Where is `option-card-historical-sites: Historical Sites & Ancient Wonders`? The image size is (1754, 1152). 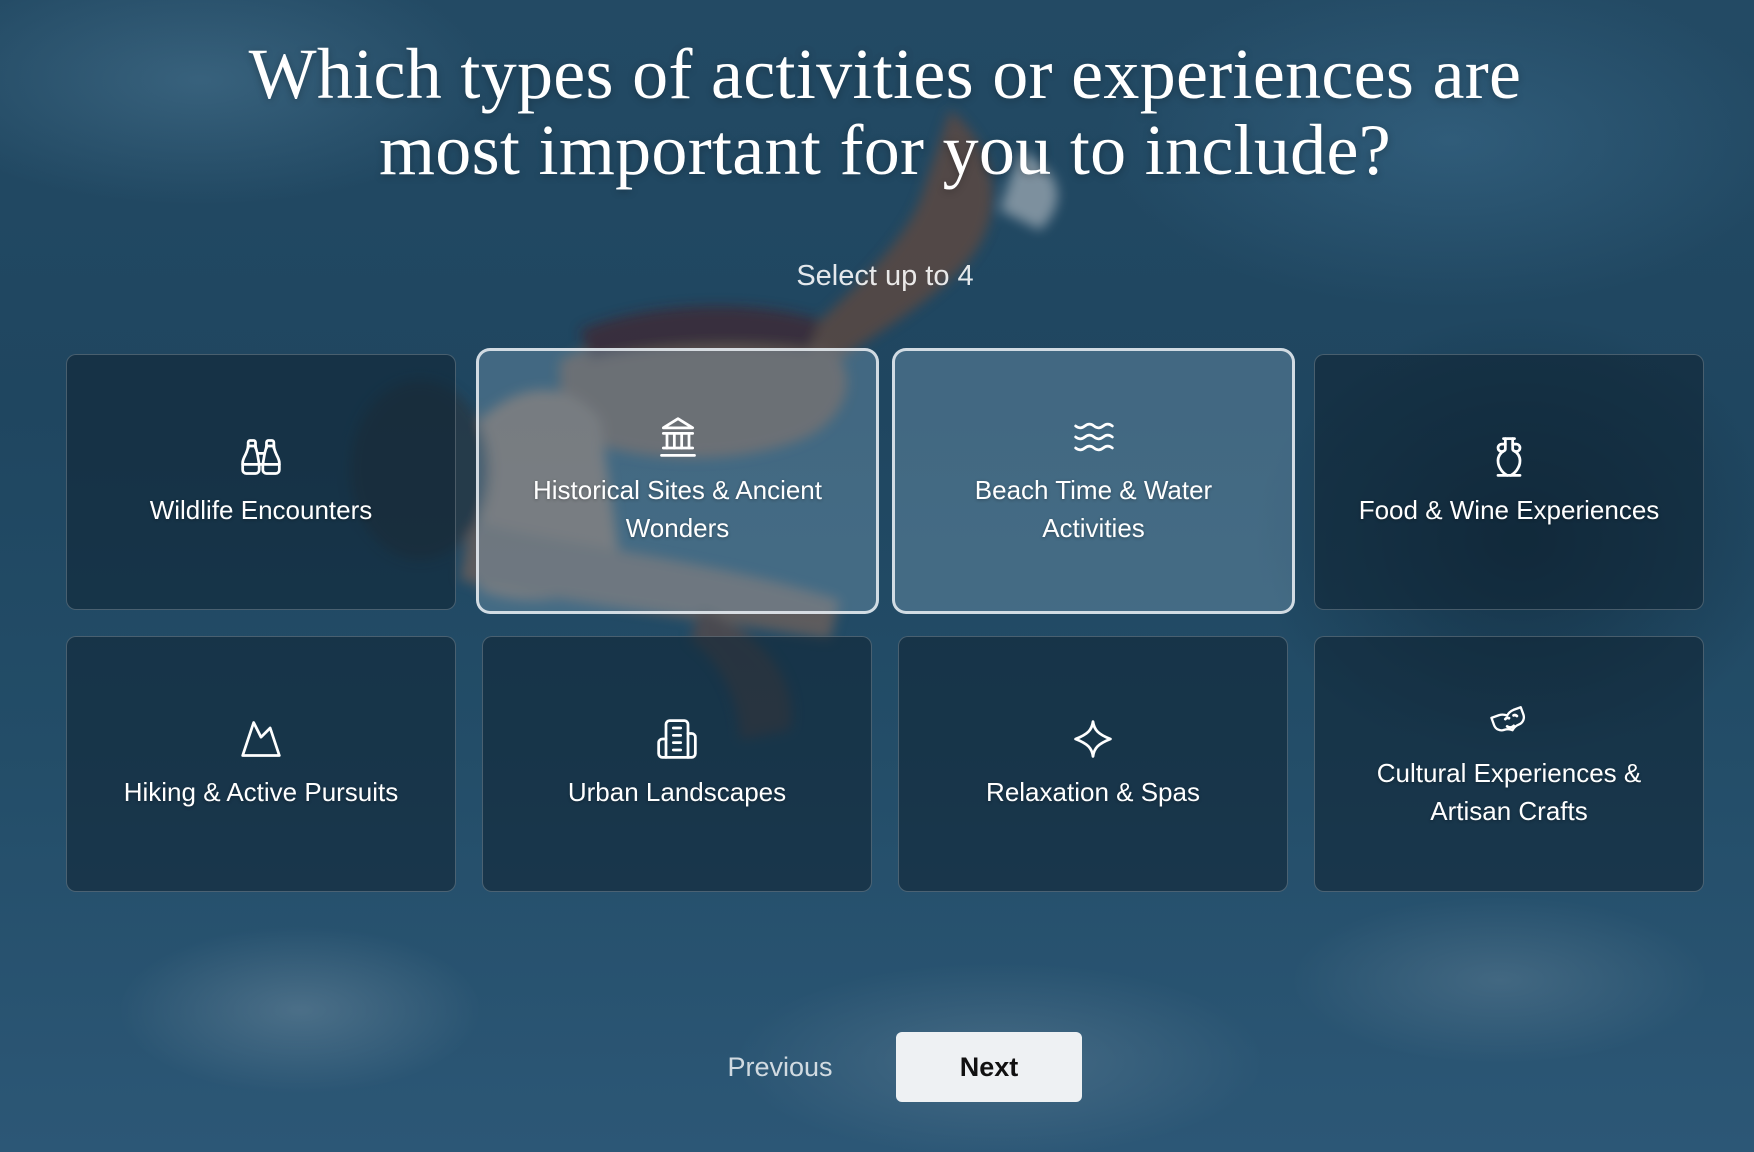
option-card-historical-sites: Historical Sites & Ancient Wonders is located at coordinates (677, 481).